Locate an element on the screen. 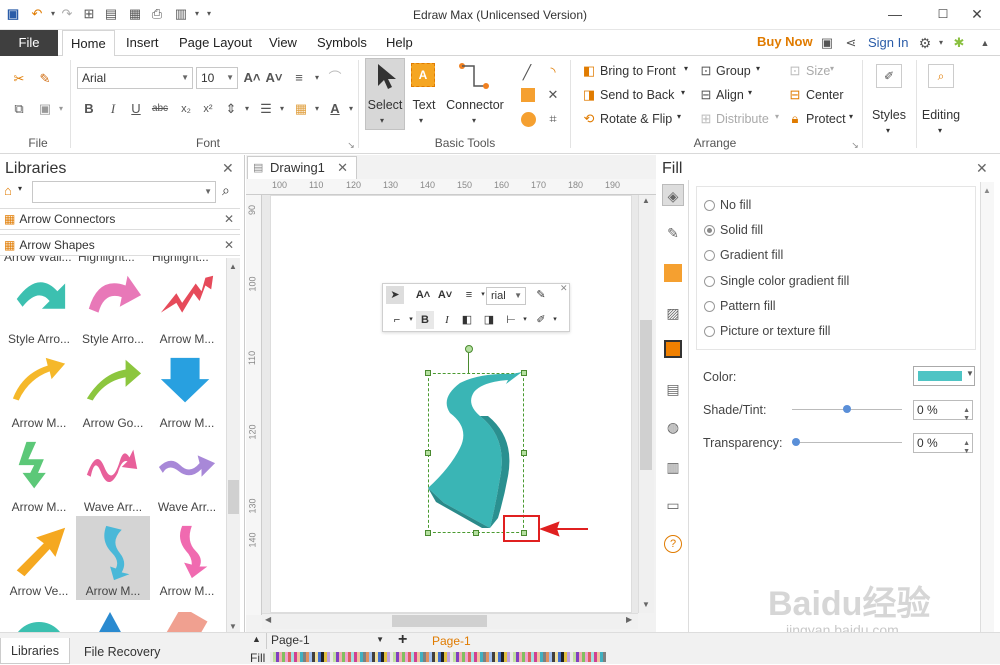  font-family-select: Arial ▼ is located at coordinates (135, 78).